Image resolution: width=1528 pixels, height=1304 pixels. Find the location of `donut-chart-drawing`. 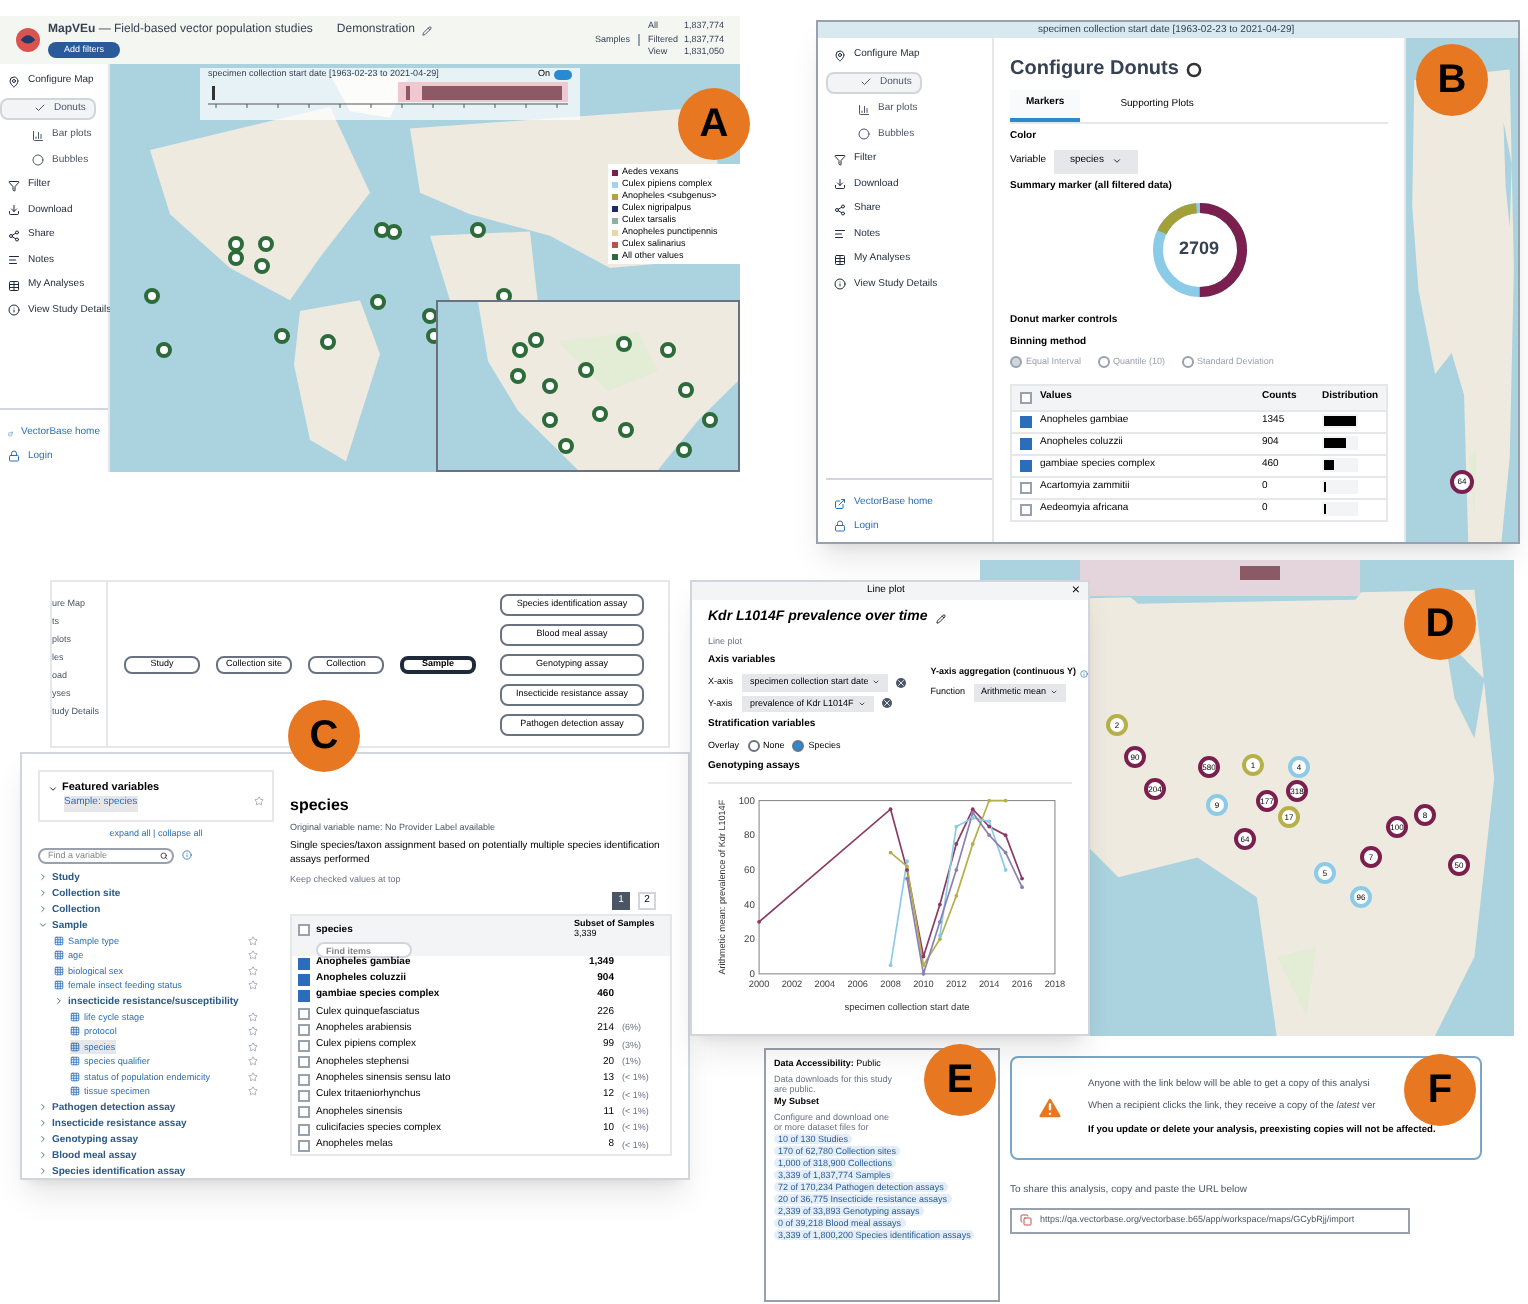

donut-chart-drawing is located at coordinates (1199, 250).